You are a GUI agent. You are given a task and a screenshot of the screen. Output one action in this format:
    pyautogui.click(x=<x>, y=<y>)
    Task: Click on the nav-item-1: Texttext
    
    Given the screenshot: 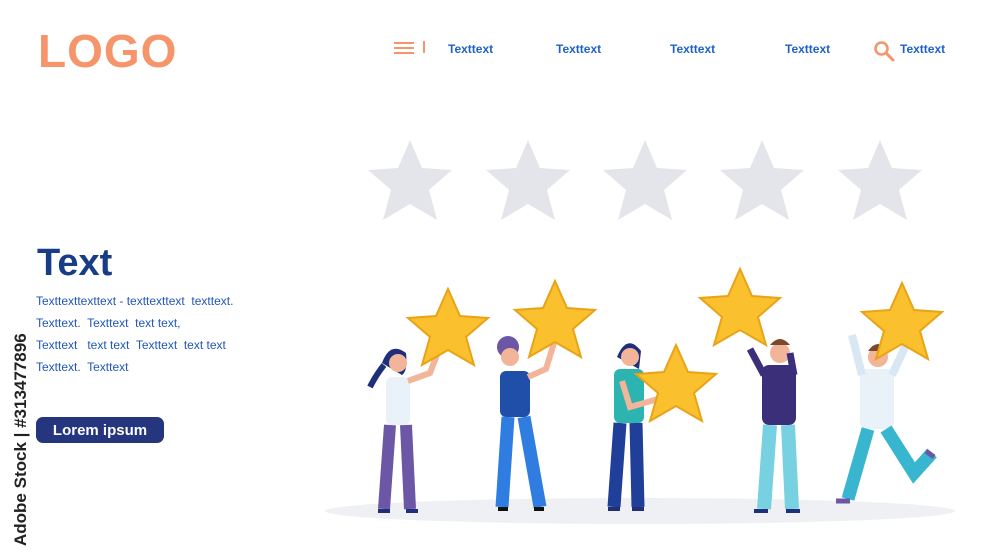 What is the action you would take?
    pyautogui.click(x=470, y=49)
    